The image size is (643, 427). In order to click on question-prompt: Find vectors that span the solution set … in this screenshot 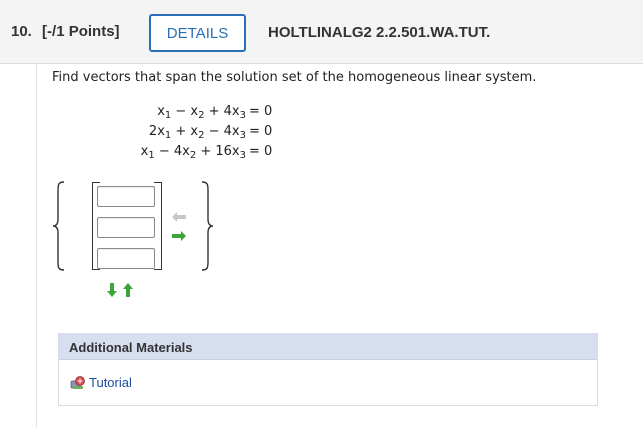, I will do `click(294, 77)`.